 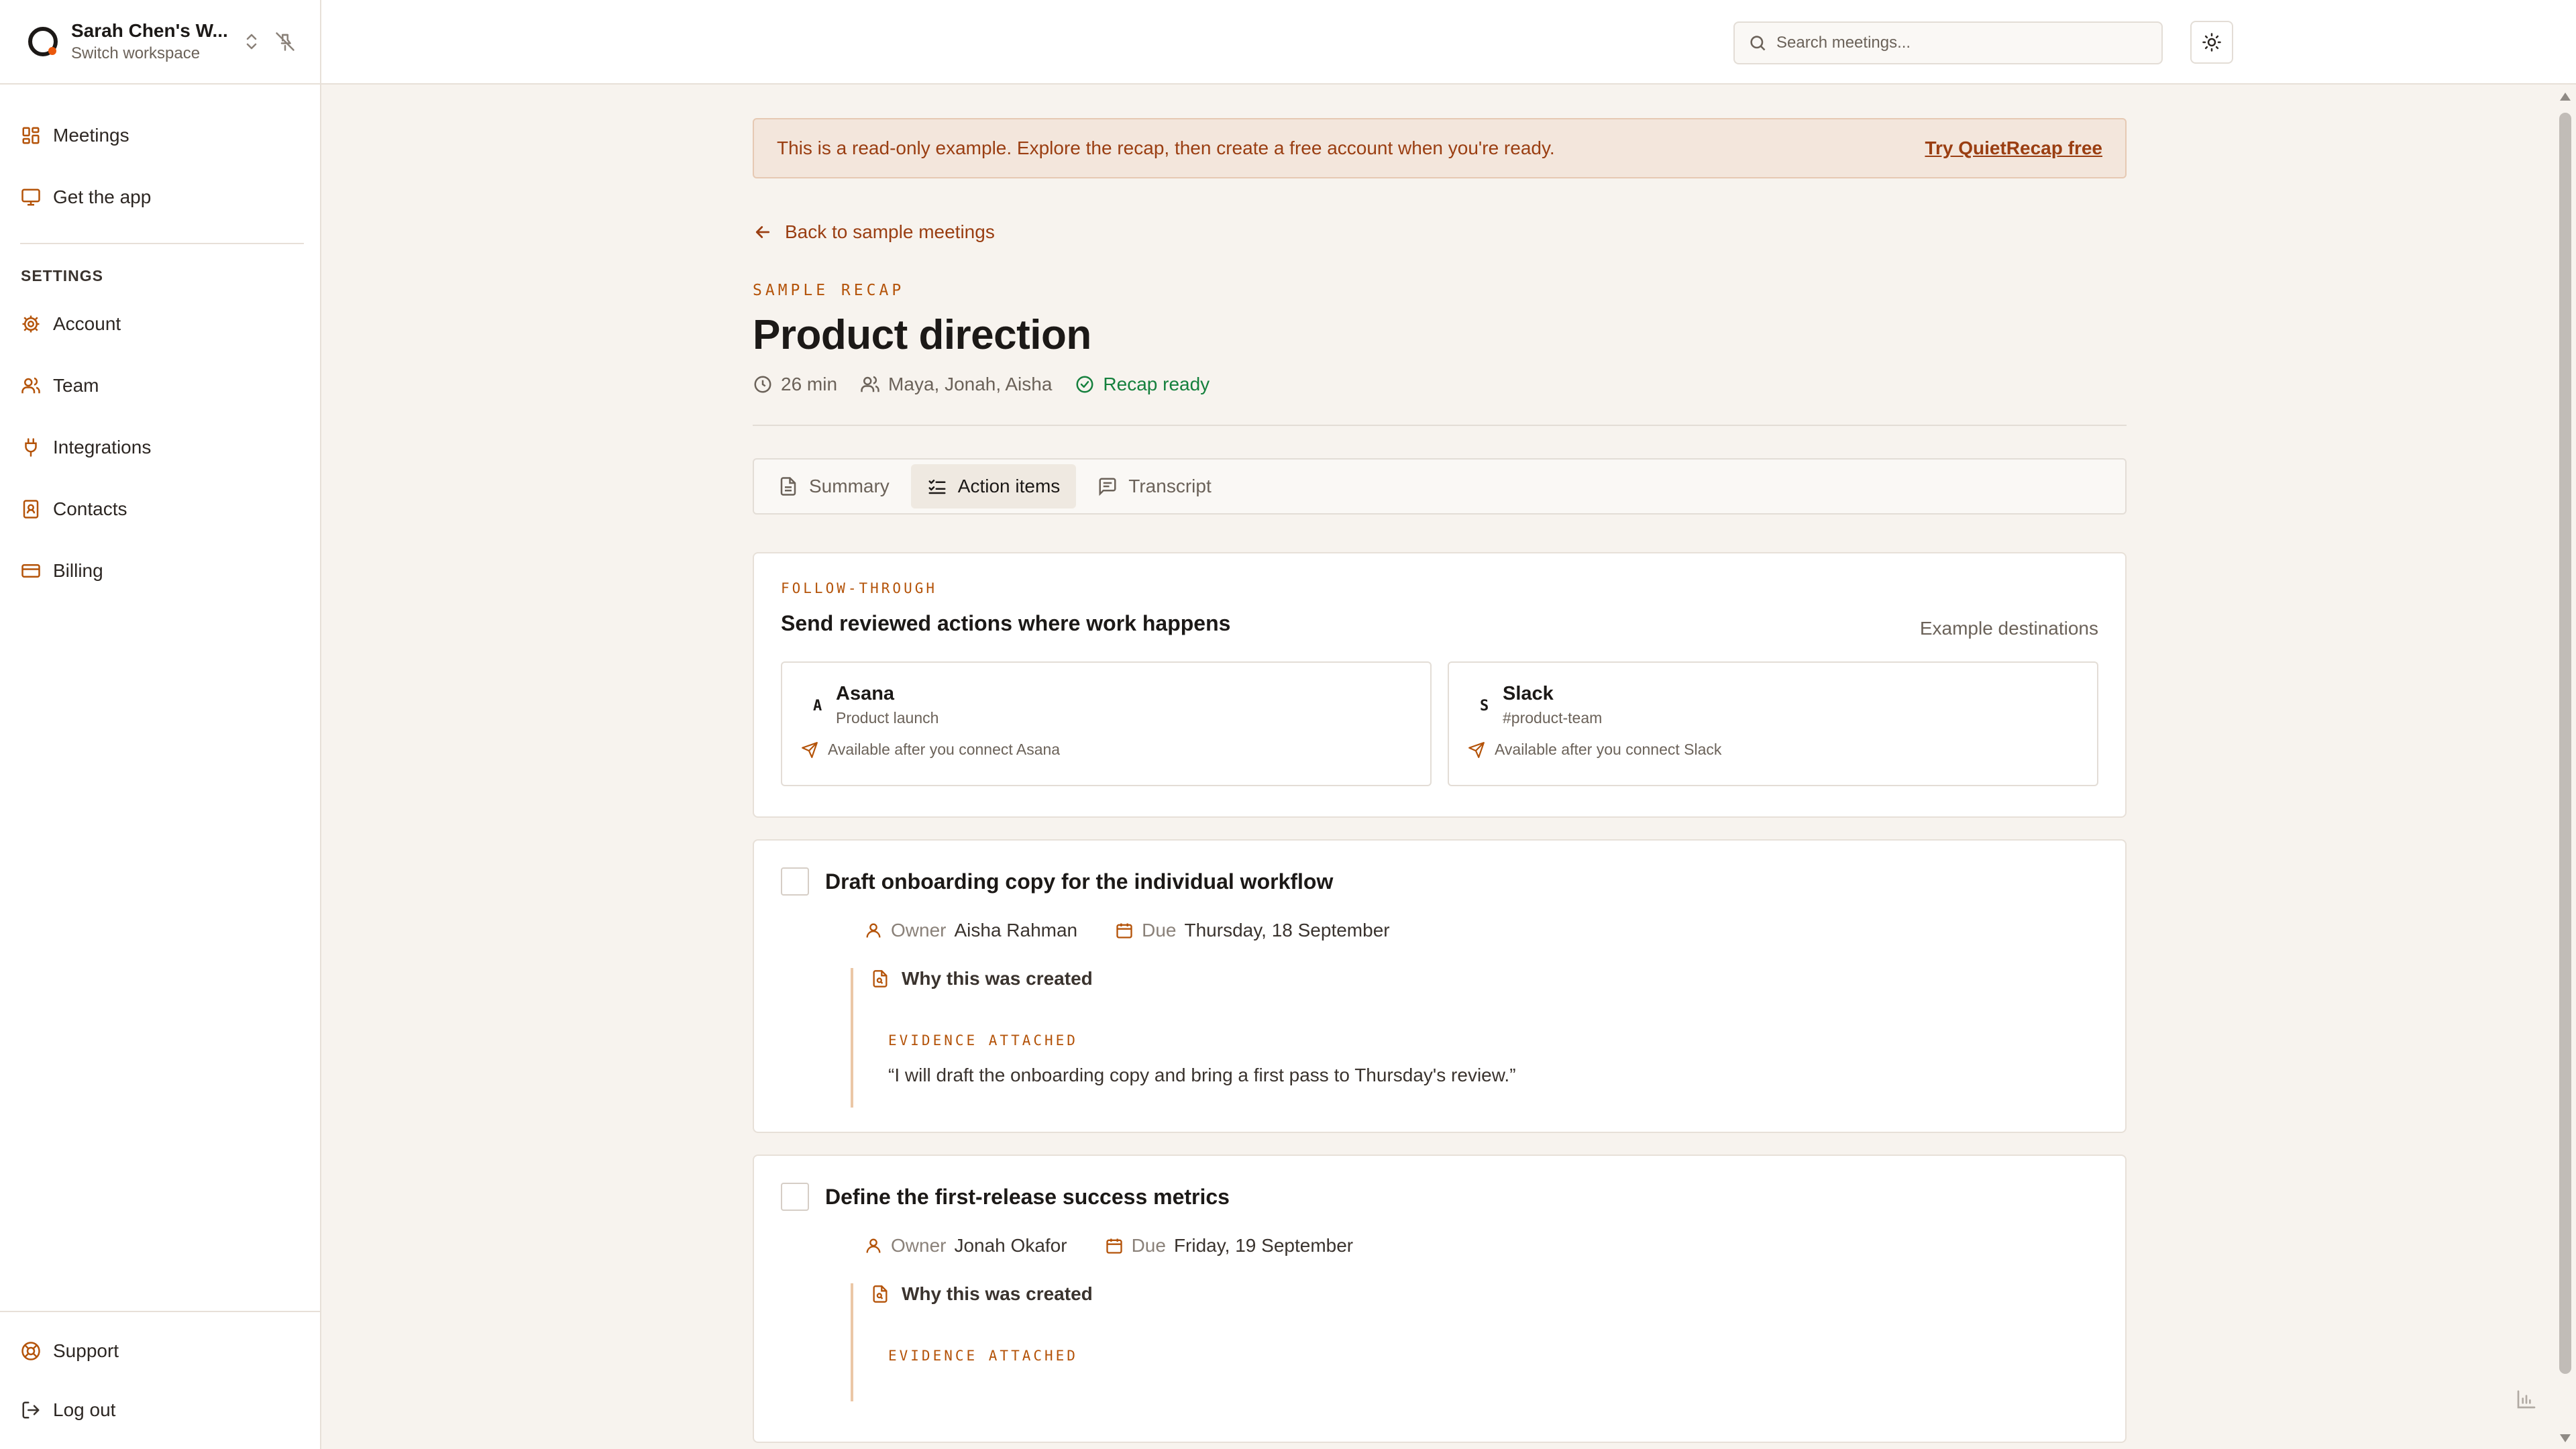 I want to click on back-link-label: Back to sample meetings, so click(x=890, y=231).